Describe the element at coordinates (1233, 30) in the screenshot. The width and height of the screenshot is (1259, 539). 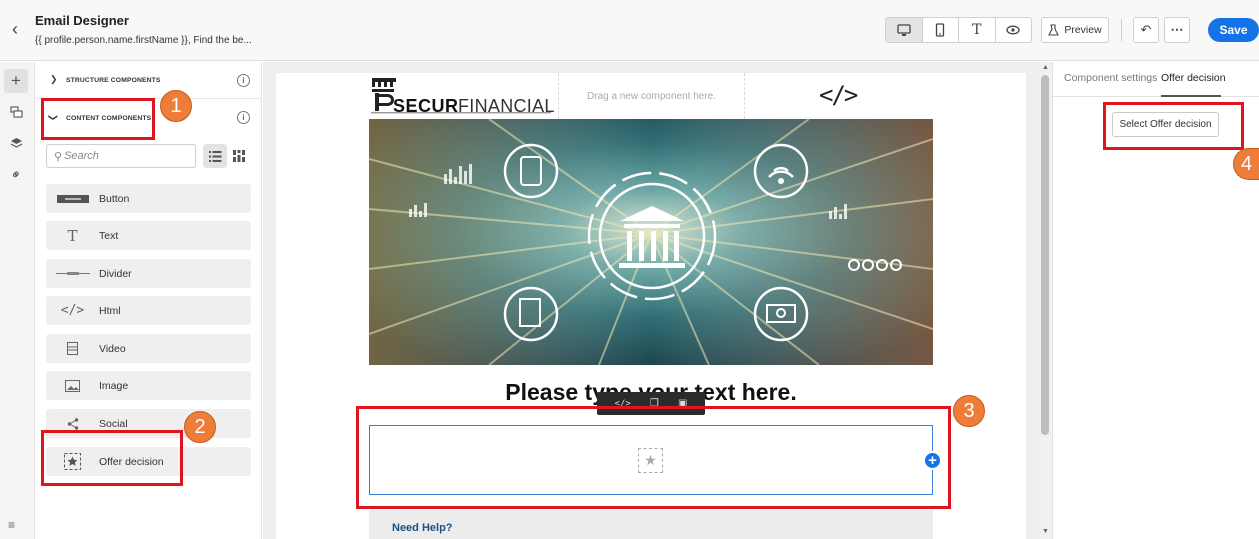
I see `save-button: Save` at that location.